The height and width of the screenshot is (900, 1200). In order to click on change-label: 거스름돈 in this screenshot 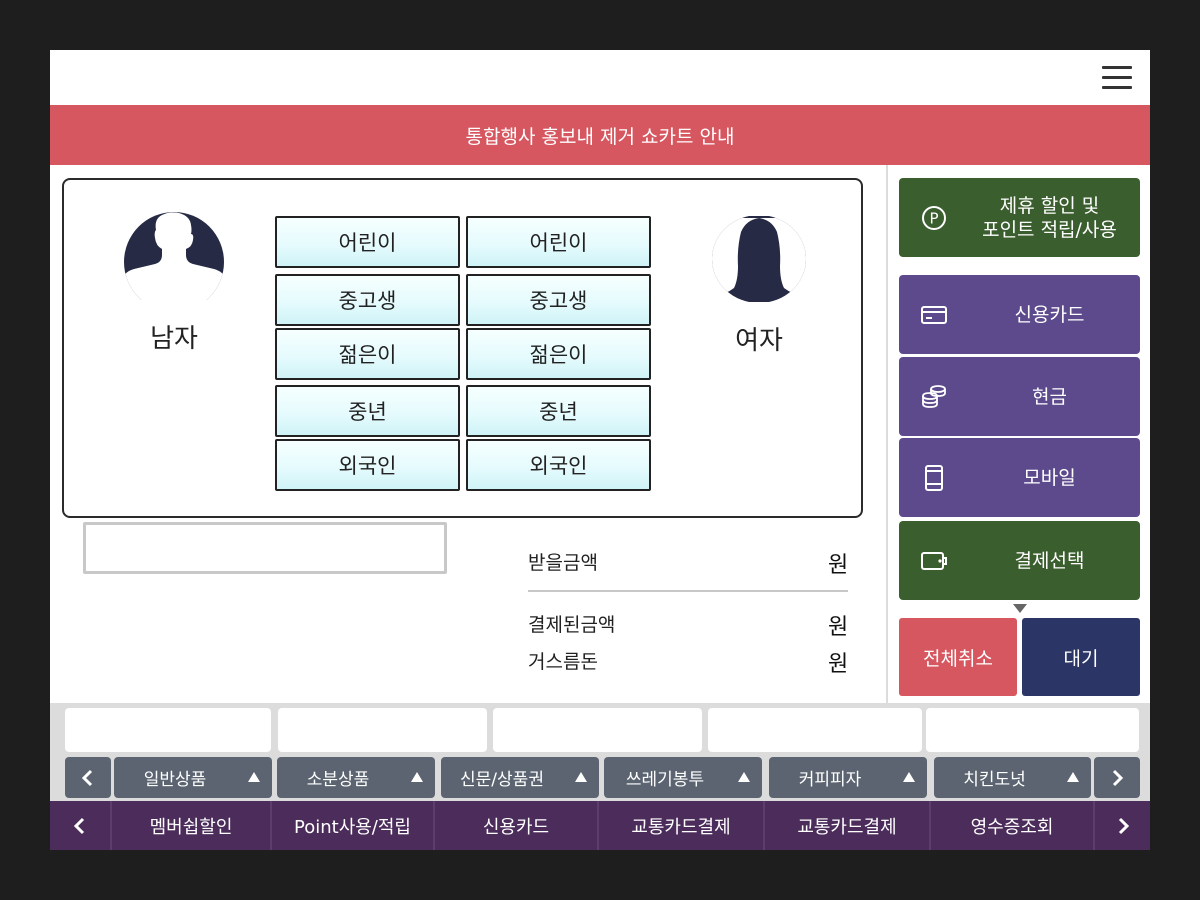, I will do `click(563, 662)`.